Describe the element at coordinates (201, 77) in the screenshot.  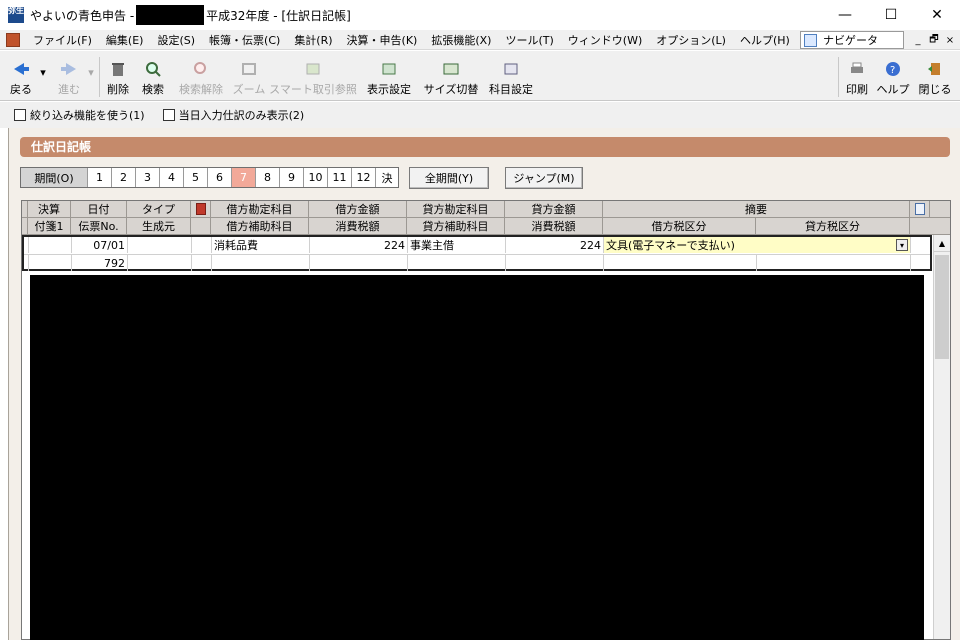
I see `clear-search-button: 検索解除` at that location.